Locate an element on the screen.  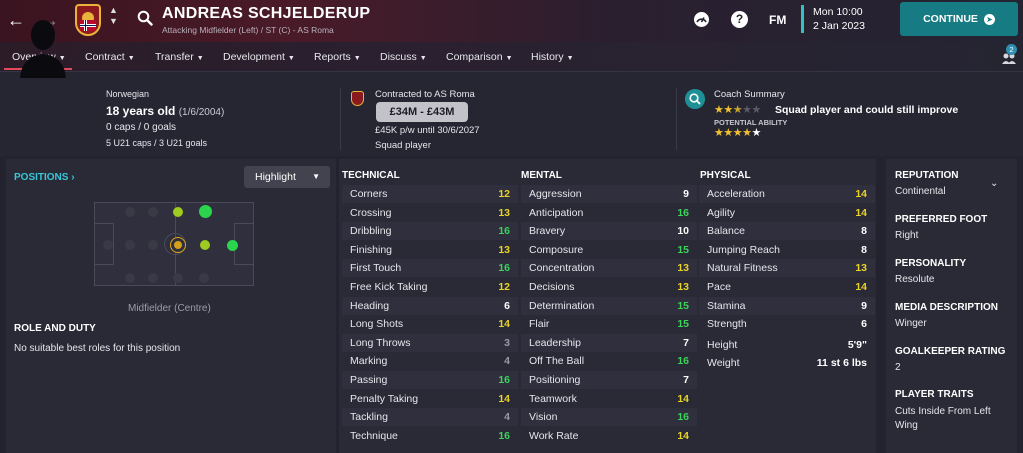
attribute-label: Natural Fitness is located at coordinates (742, 268).